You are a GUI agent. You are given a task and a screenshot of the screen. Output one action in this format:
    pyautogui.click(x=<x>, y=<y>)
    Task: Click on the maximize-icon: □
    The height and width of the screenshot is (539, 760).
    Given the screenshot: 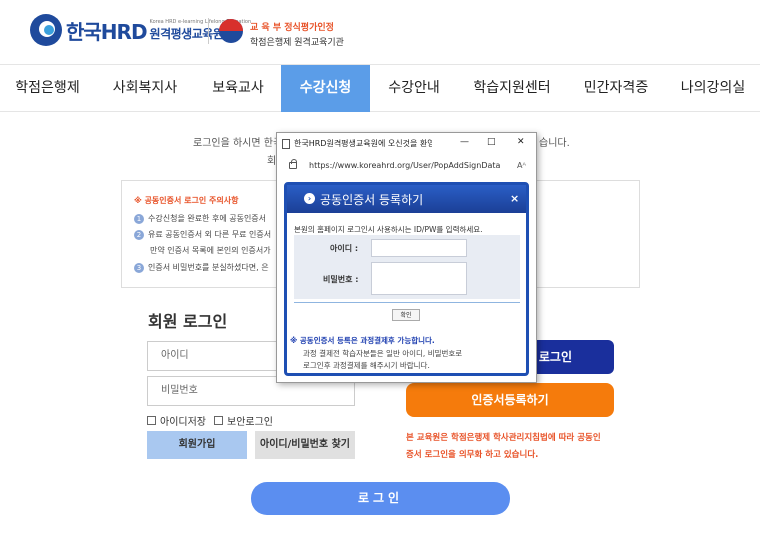 What is the action you would take?
    pyautogui.click(x=491, y=142)
    